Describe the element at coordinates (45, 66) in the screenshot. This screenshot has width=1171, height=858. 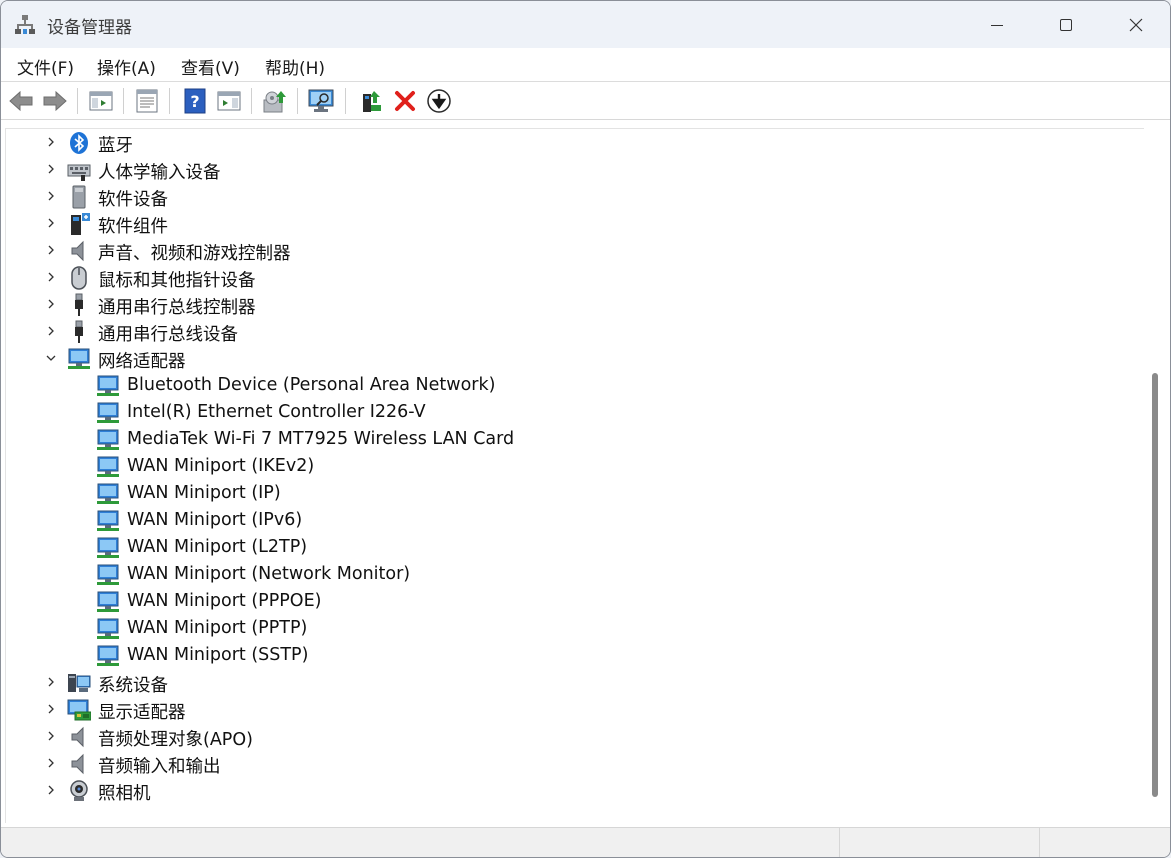
I see `menu-file: 文件(F)` at that location.